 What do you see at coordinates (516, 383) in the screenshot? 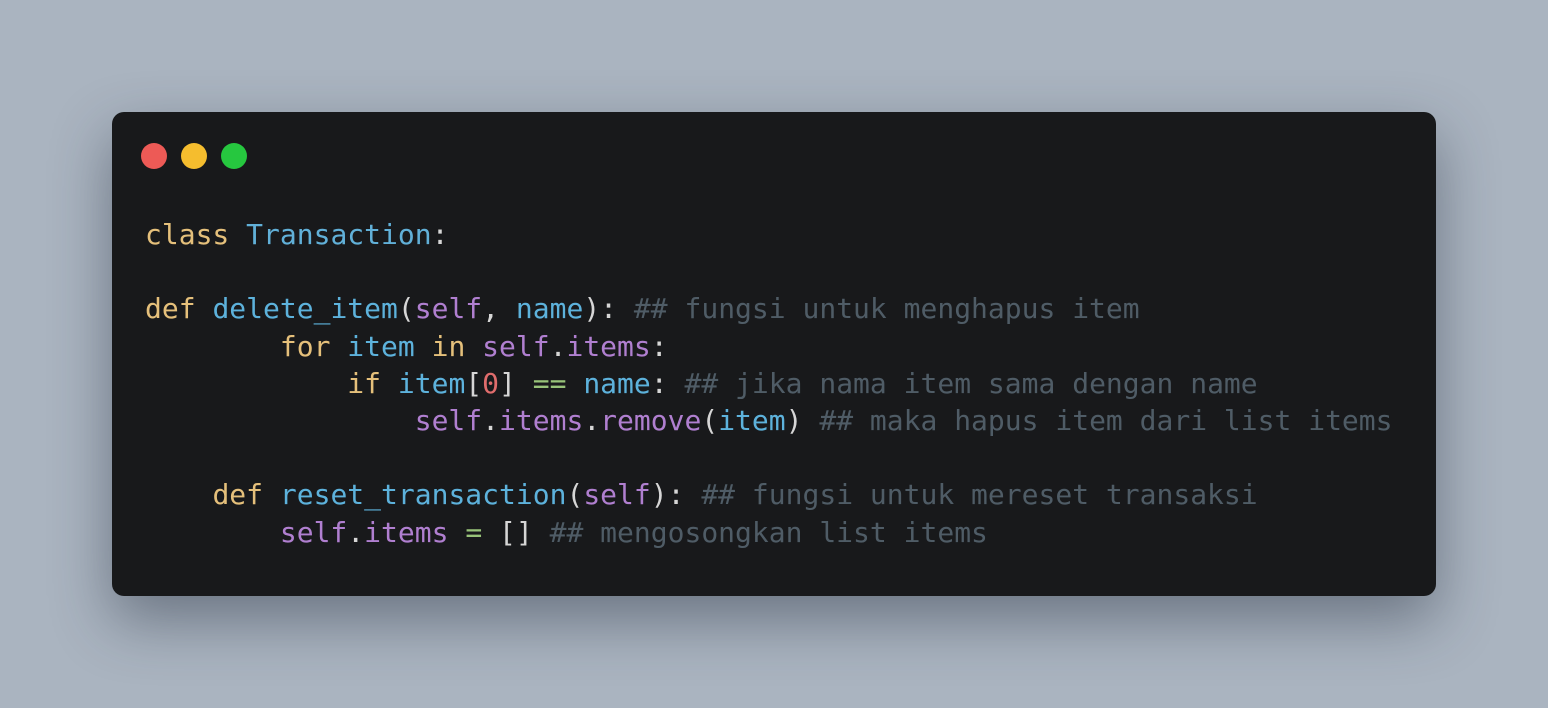
I see `code-token: ]` at bounding box center [516, 383].